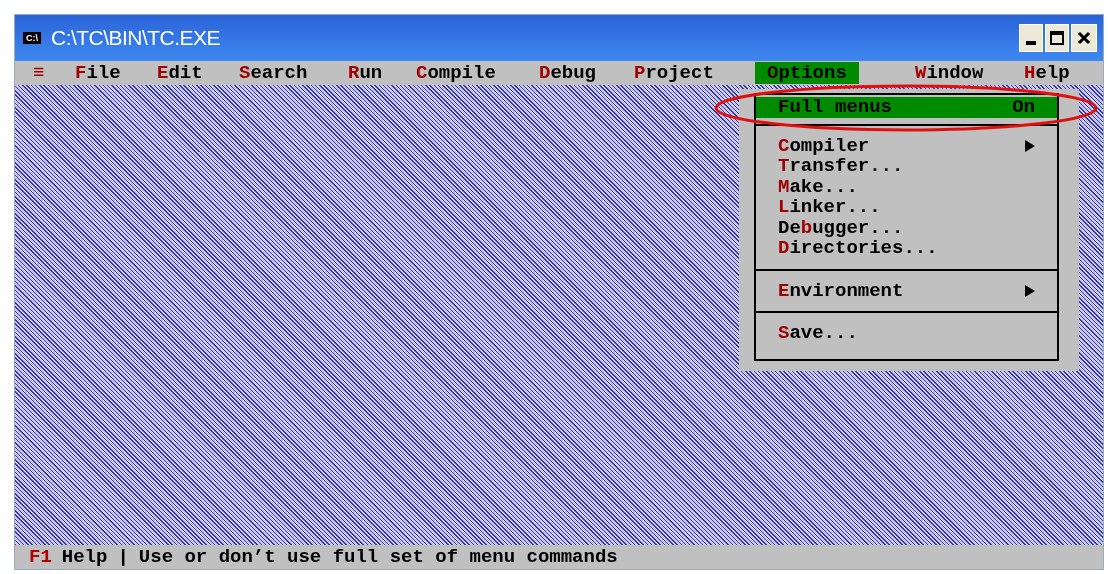 This screenshot has height=574, width=1108. I want to click on menu-item: Project, so click(674, 73).